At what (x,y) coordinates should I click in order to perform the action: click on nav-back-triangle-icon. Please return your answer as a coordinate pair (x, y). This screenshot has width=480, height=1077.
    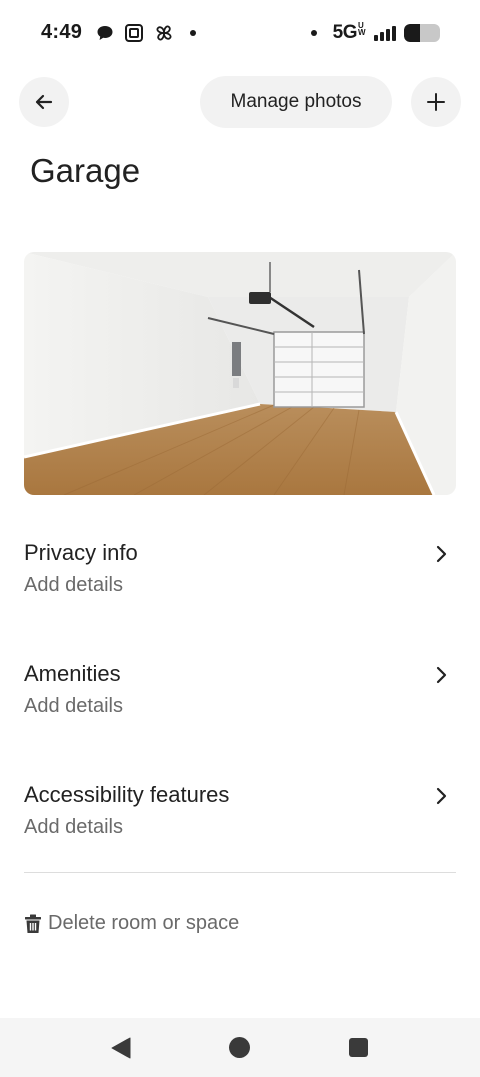
    Looking at the image, I should click on (121, 1048).